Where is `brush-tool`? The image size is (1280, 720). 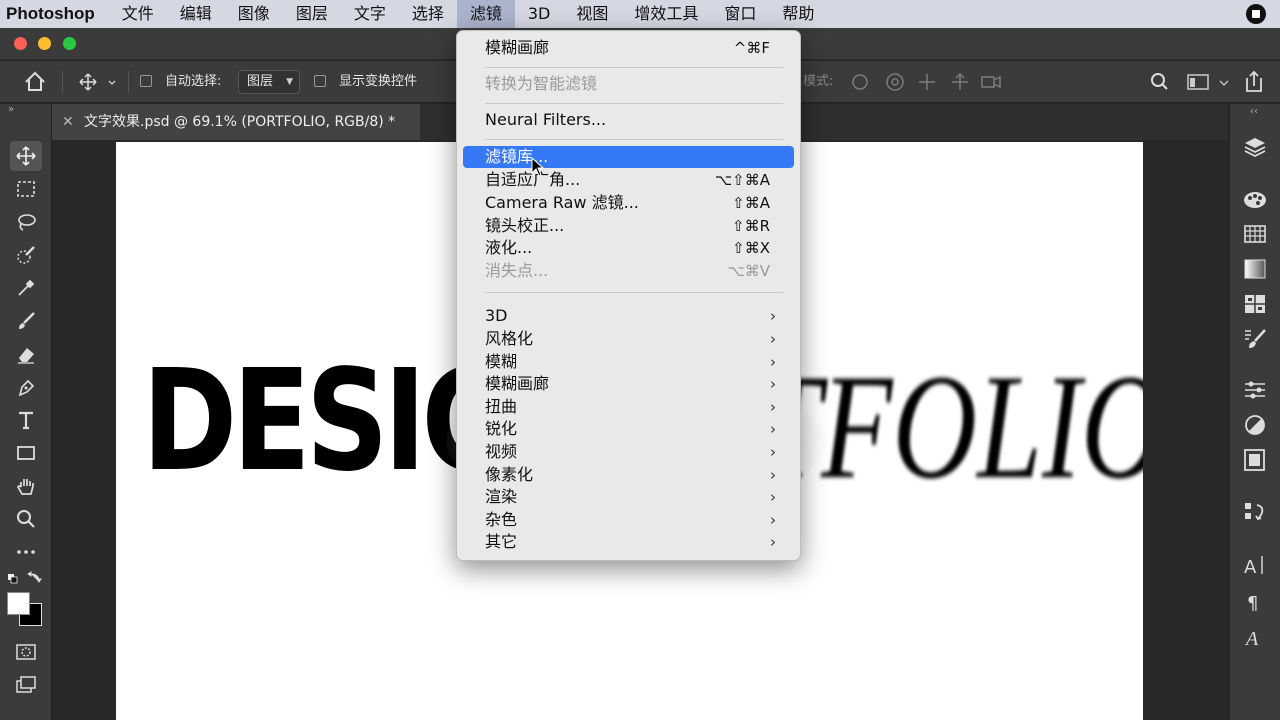
brush-tool is located at coordinates (26, 321).